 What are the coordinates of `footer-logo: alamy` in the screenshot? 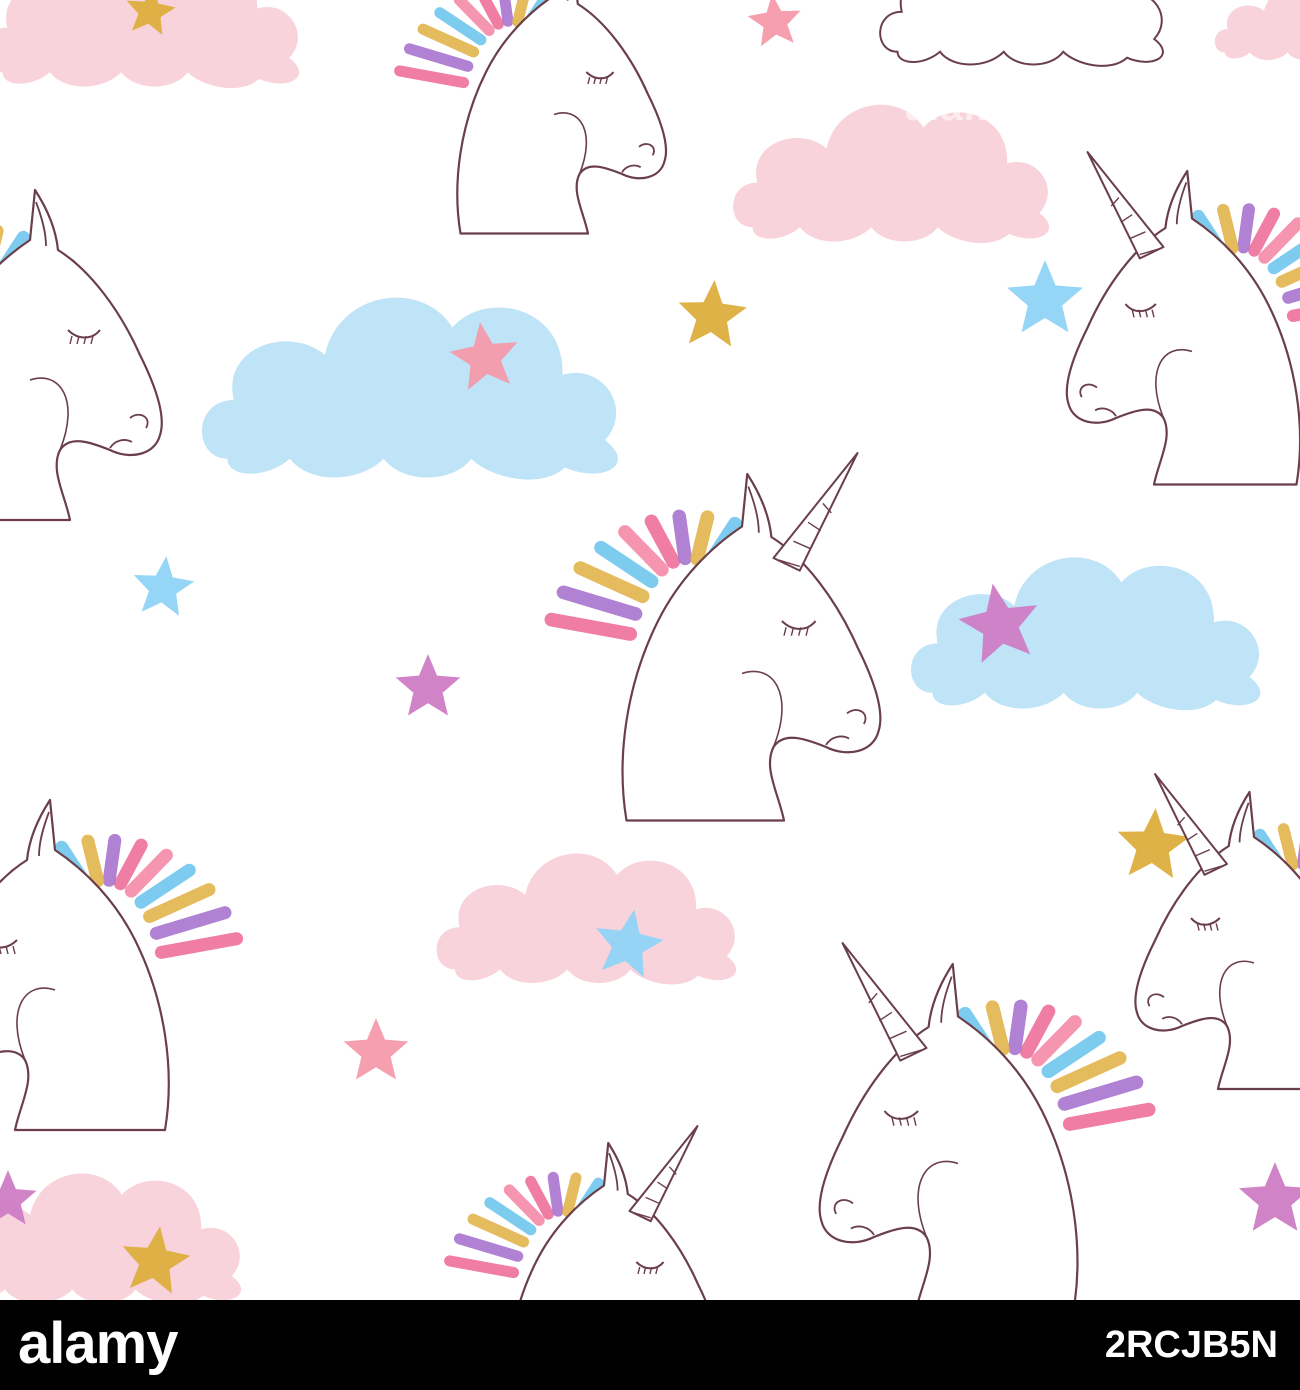 It's located at (98, 1343).